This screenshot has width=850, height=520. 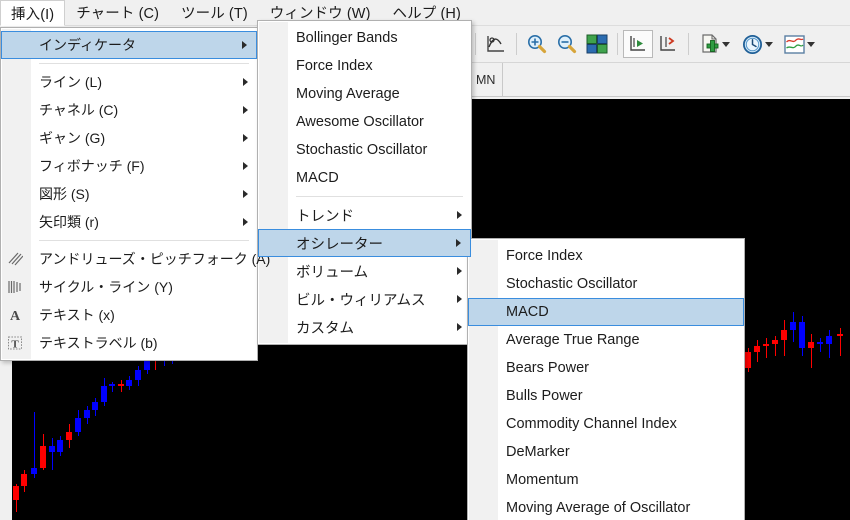 I want to click on menu-item-indicators-3: Awesome Oscillator, so click(x=364, y=122).